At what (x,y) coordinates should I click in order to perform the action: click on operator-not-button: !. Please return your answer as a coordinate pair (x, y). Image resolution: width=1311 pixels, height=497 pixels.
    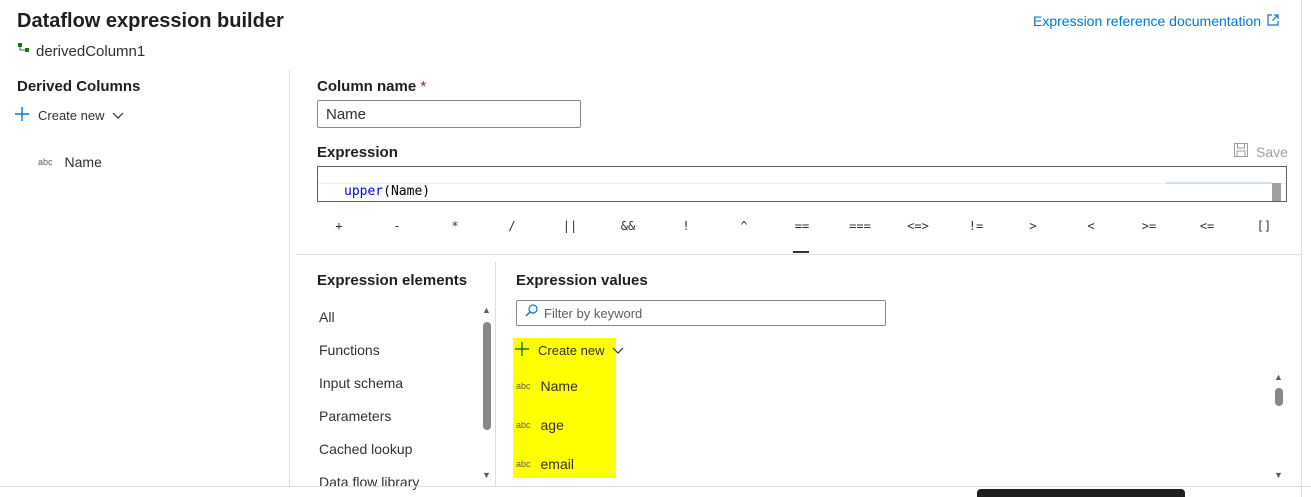
    Looking at the image, I should click on (686, 226).